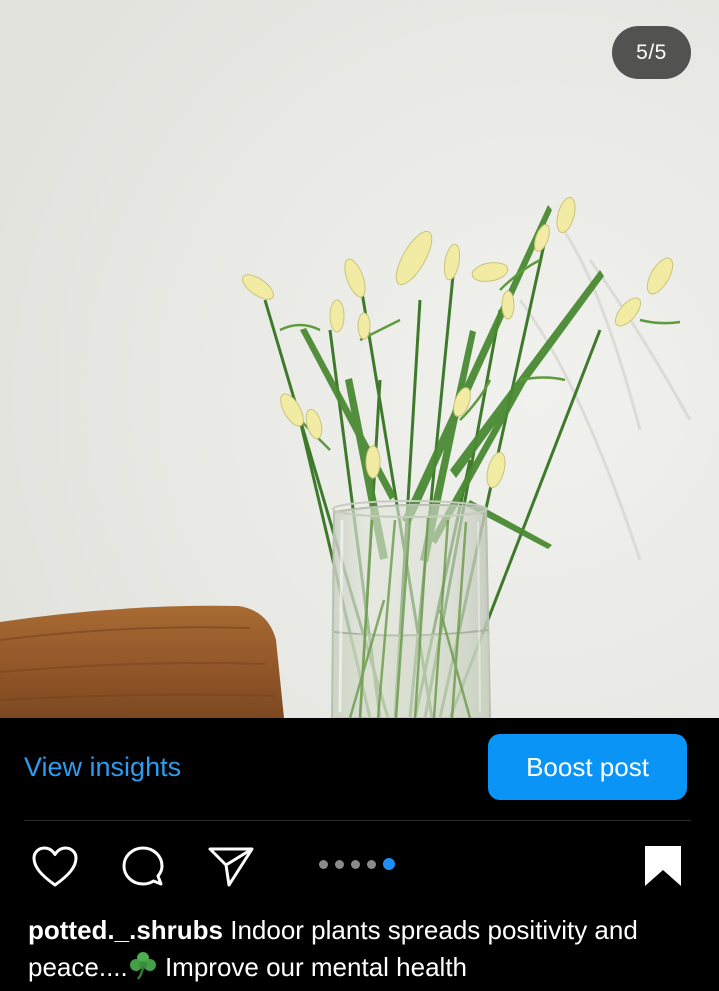  Describe the element at coordinates (125, 930) in the screenshot. I see `caption-username: potted._.shrubs` at that location.